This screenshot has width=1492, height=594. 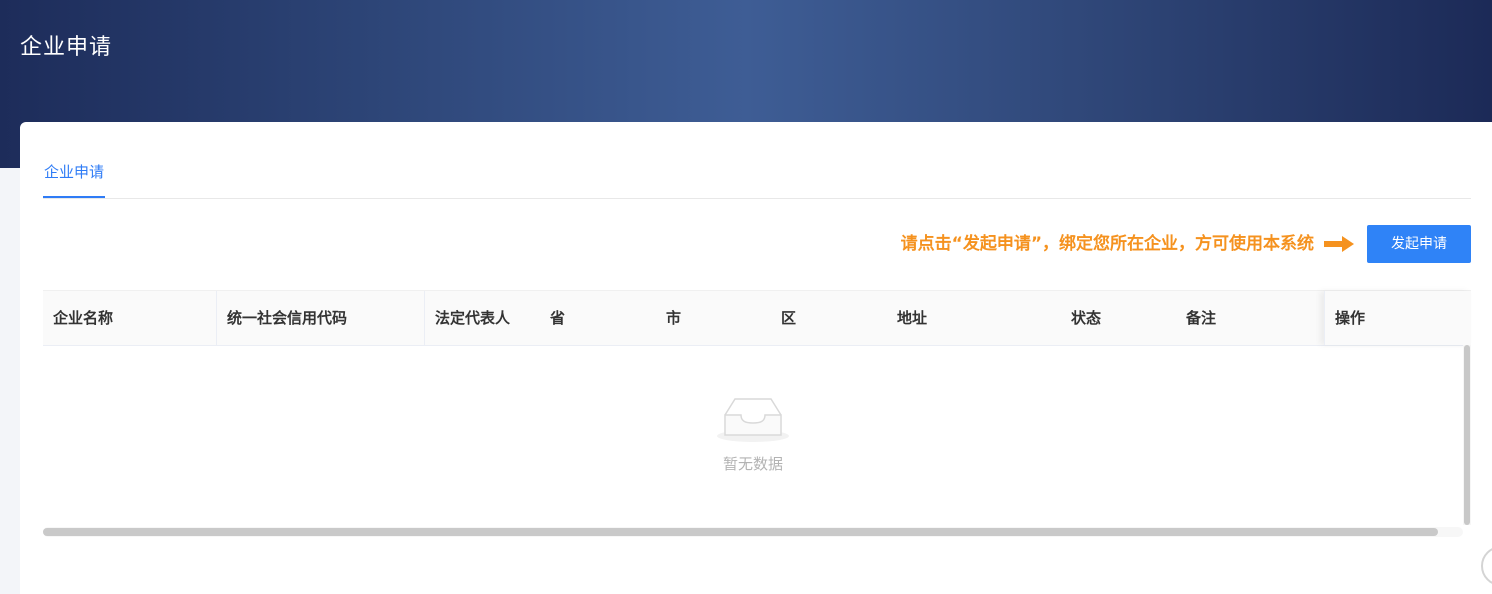 I want to click on empty-text: 暂无数据, so click(x=752, y=464).